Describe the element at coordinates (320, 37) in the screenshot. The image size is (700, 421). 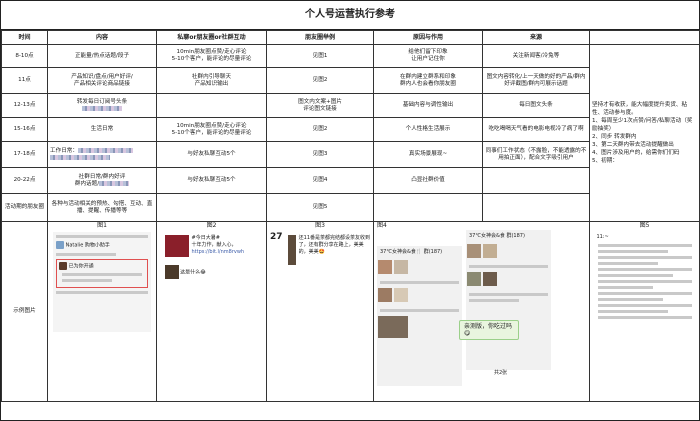
I see `header-example: 朋友圈举例` at that location.